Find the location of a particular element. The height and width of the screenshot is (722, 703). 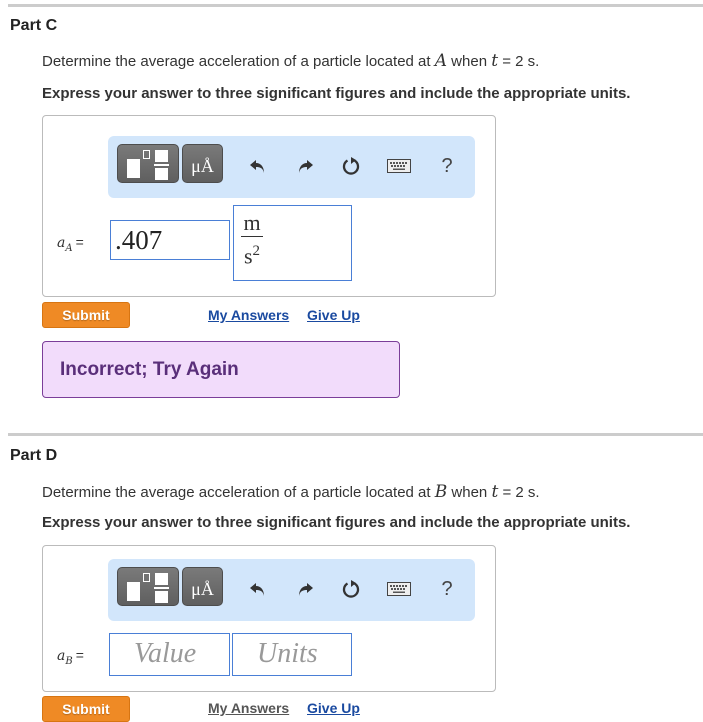

part-d-give-up-link: Give Up is located at coordinates (333, 708).